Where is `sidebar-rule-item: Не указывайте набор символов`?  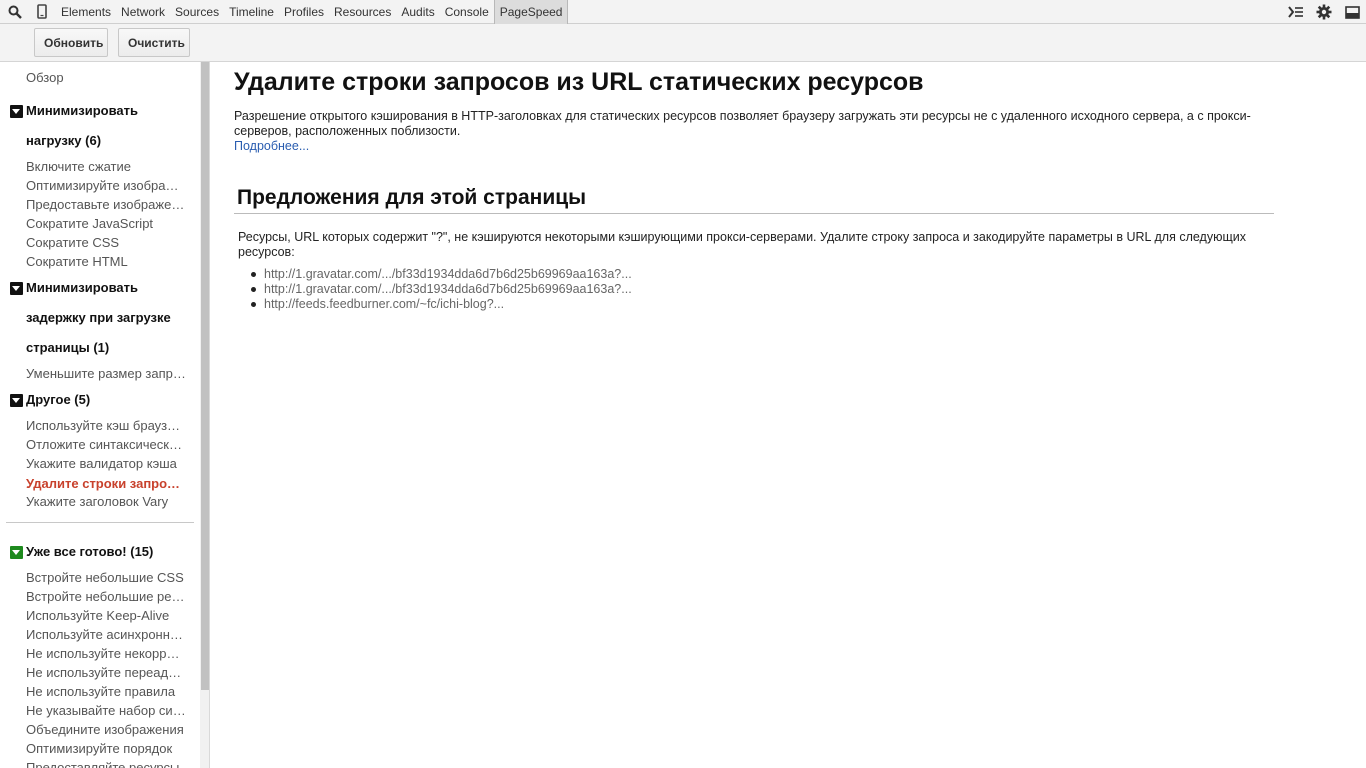 sidebar-rule-item: Не указывайте набор символов is located at coordinates (106, 711).